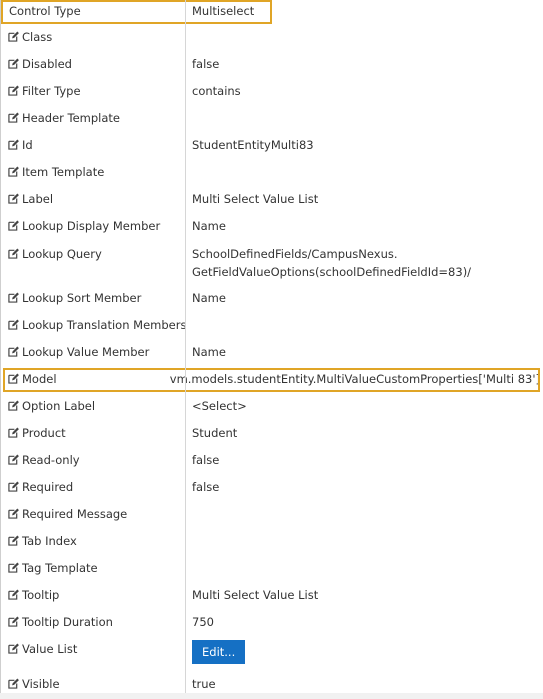 This screenshot has height=699, width=543. I want to click on property-row-product: Product Student, so click(271, 433).